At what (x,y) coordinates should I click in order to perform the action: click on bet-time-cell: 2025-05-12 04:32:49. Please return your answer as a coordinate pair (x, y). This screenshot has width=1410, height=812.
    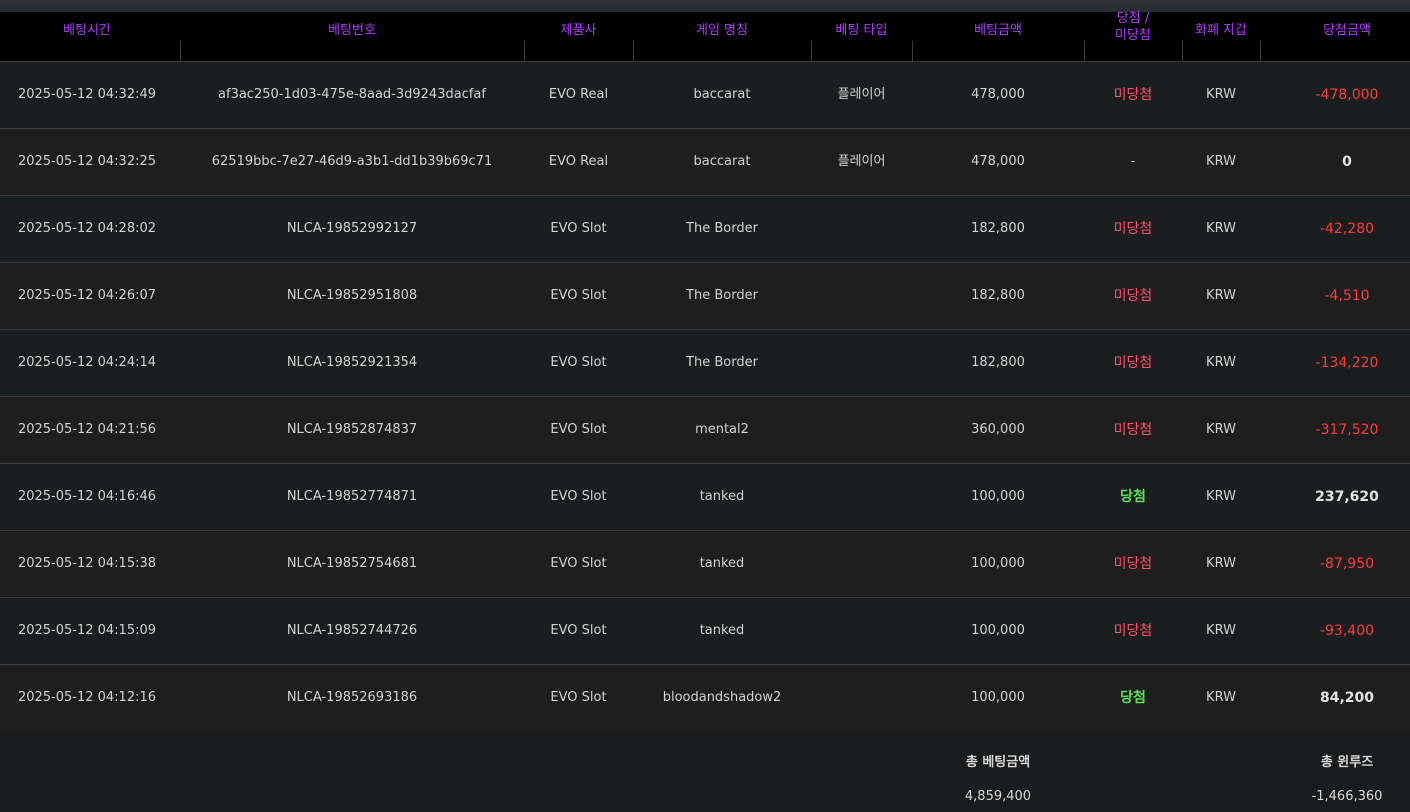
    Looking at the image, I should click on (87, 94).